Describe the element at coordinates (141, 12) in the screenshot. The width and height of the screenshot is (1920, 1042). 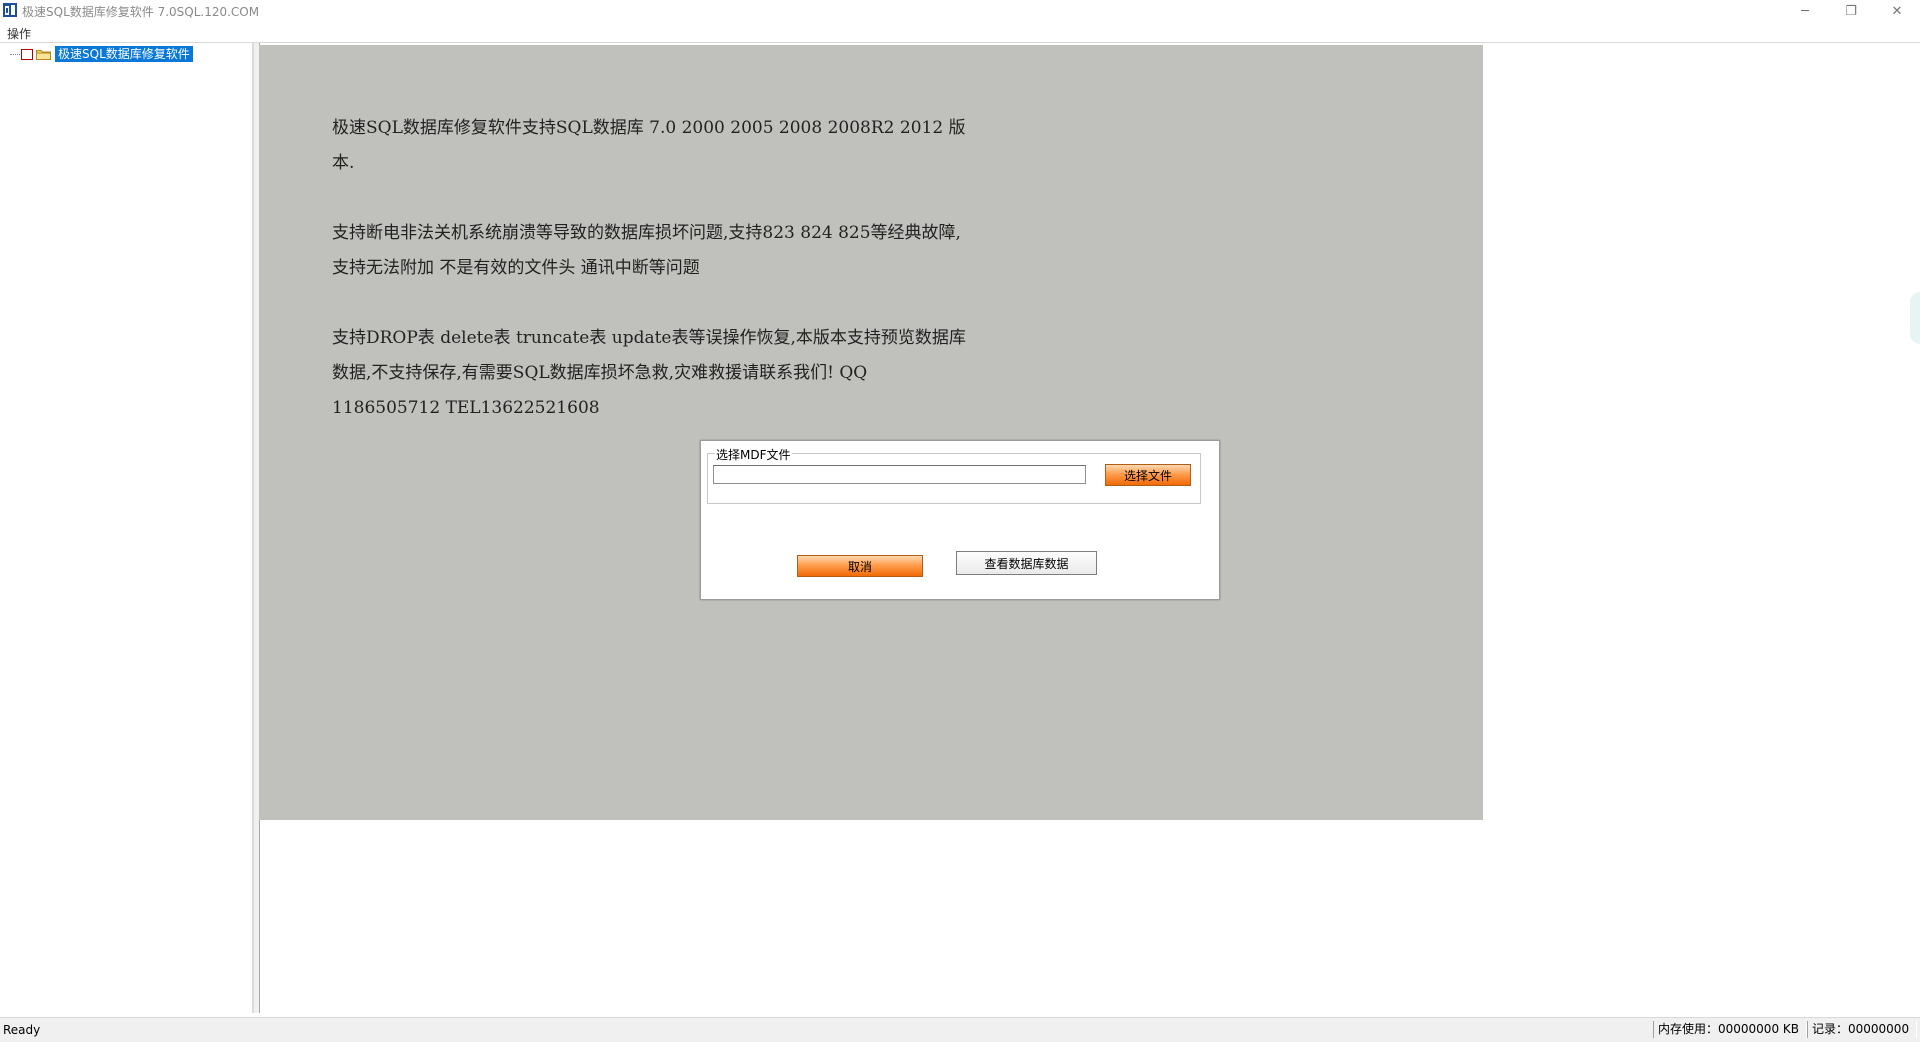
I see `window-title: 极速SQL数据库修复软件 7.0SQL.120.COM` at that location.